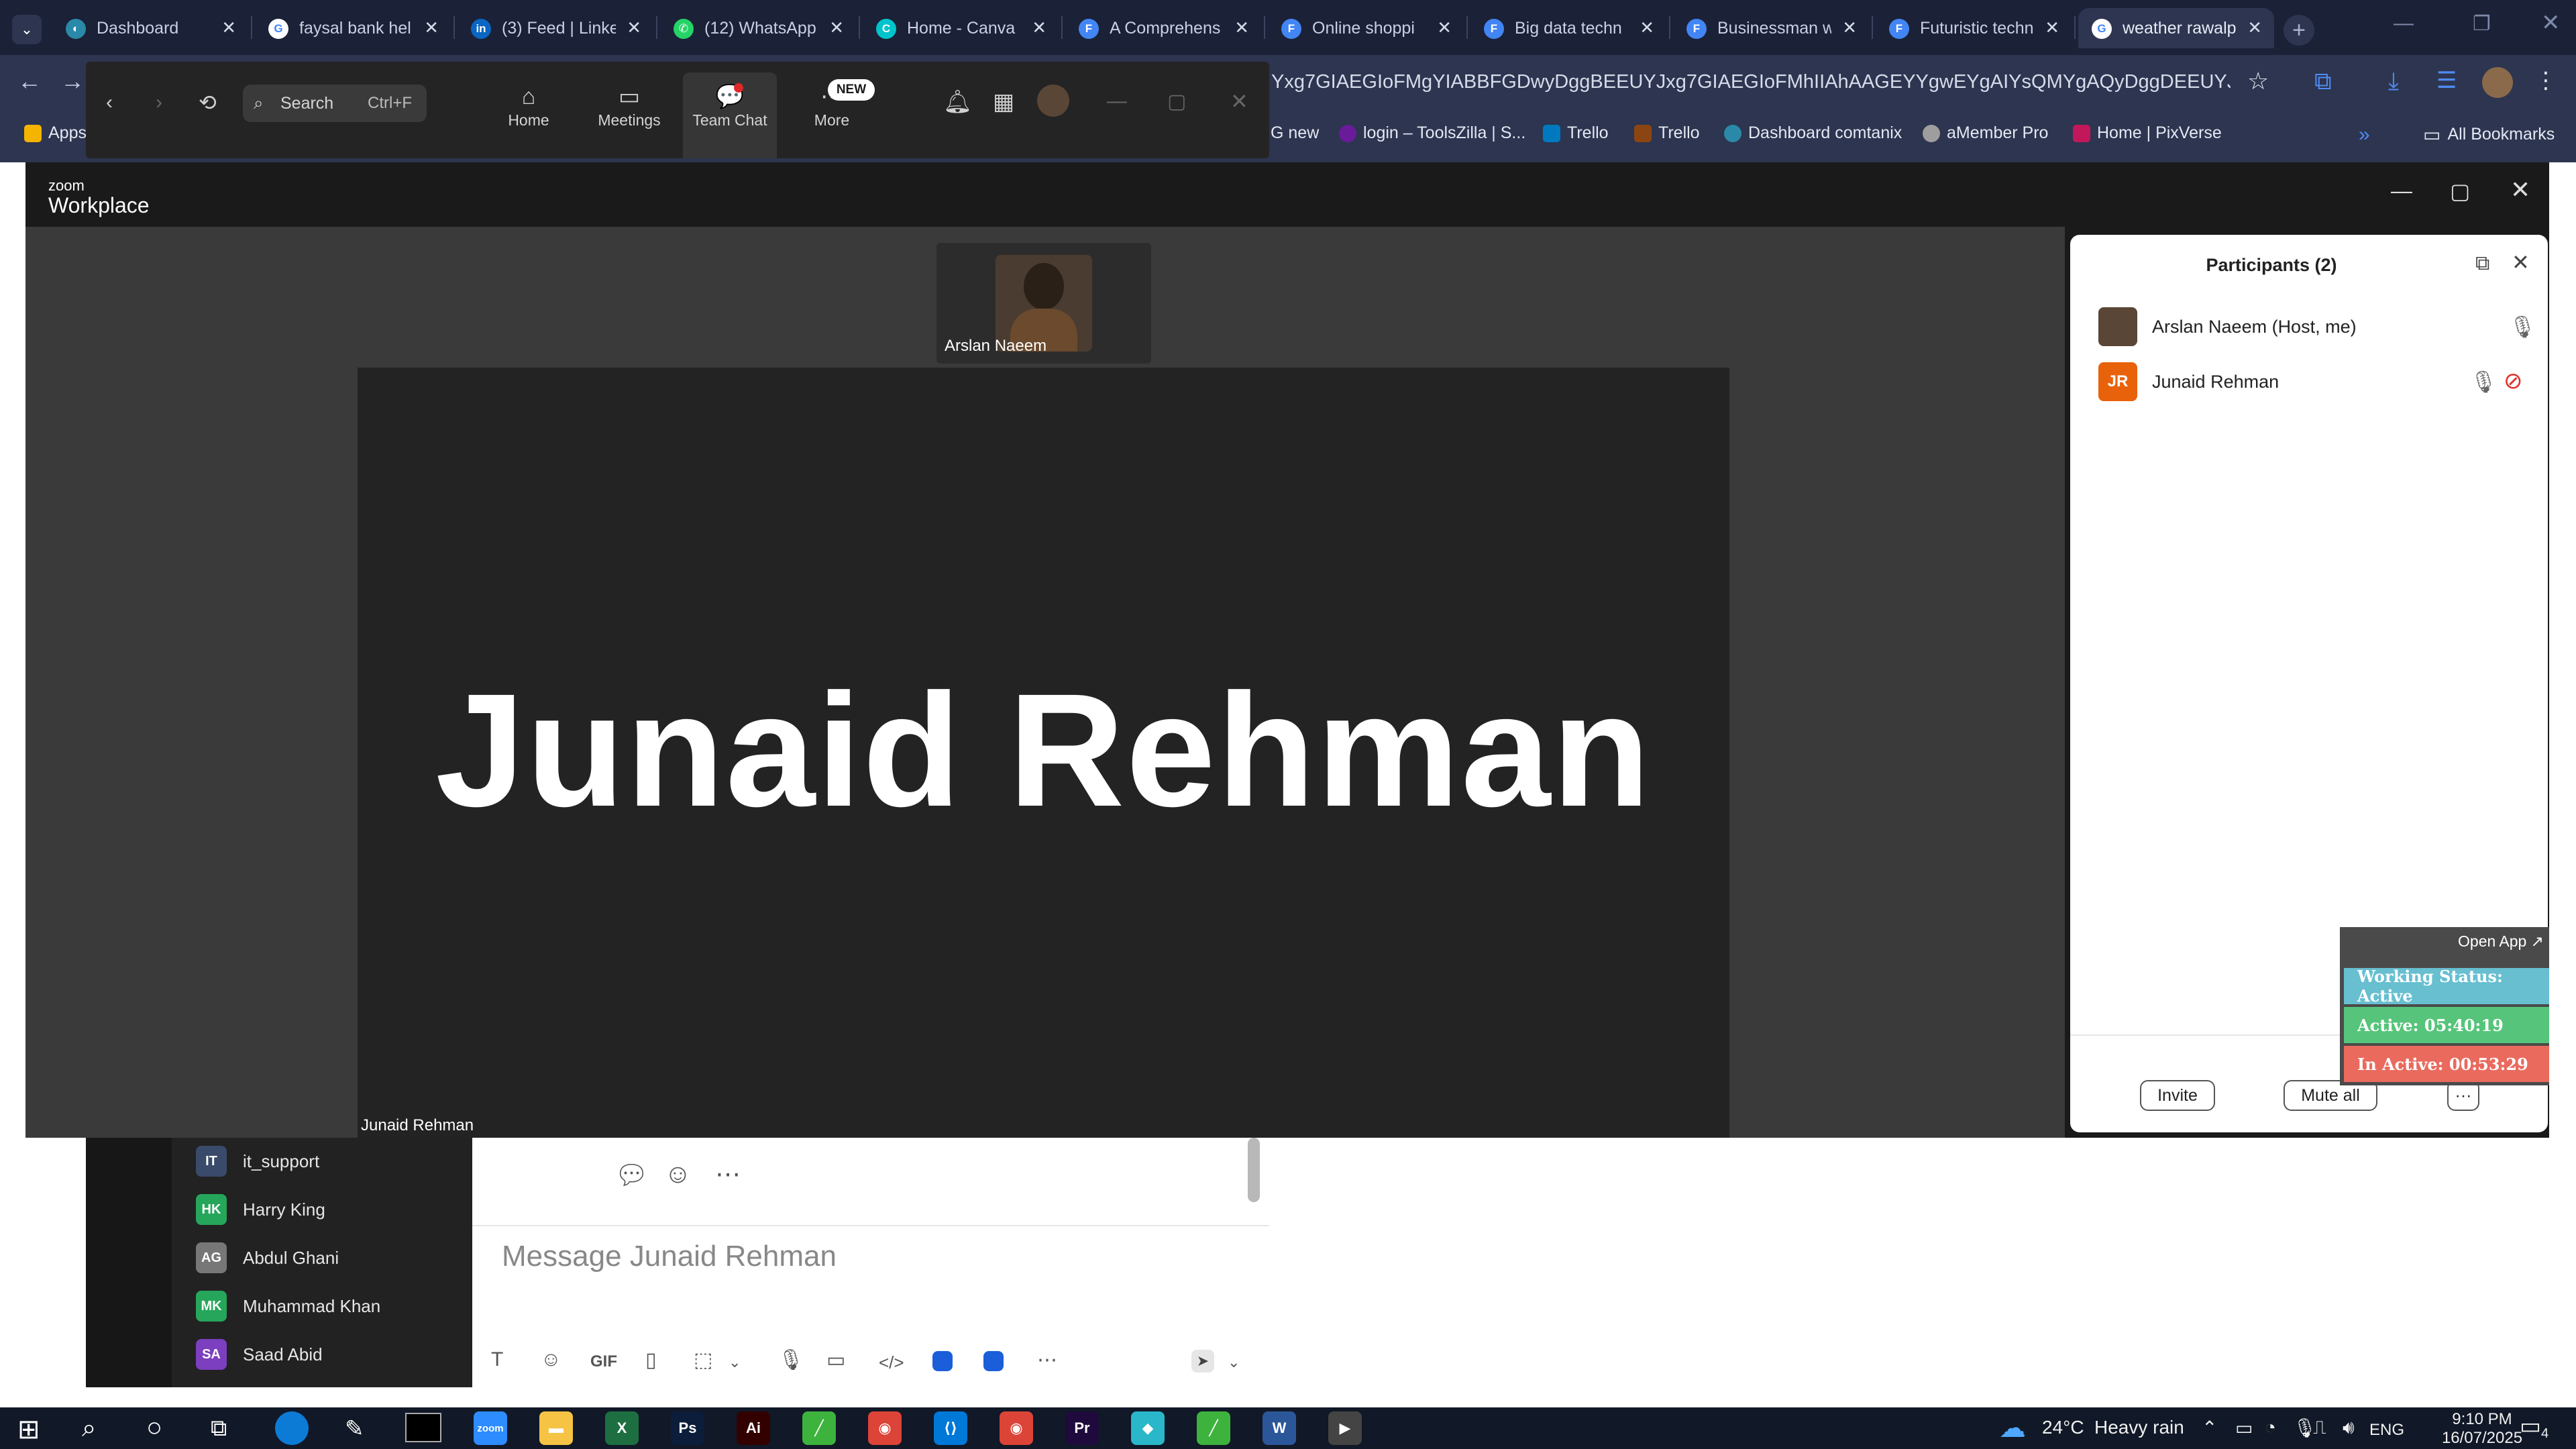 Image resolution: width=2576 pixels, height=1449 pixels. I want to click on battery-icon: ◔, so click(2270, 1427).